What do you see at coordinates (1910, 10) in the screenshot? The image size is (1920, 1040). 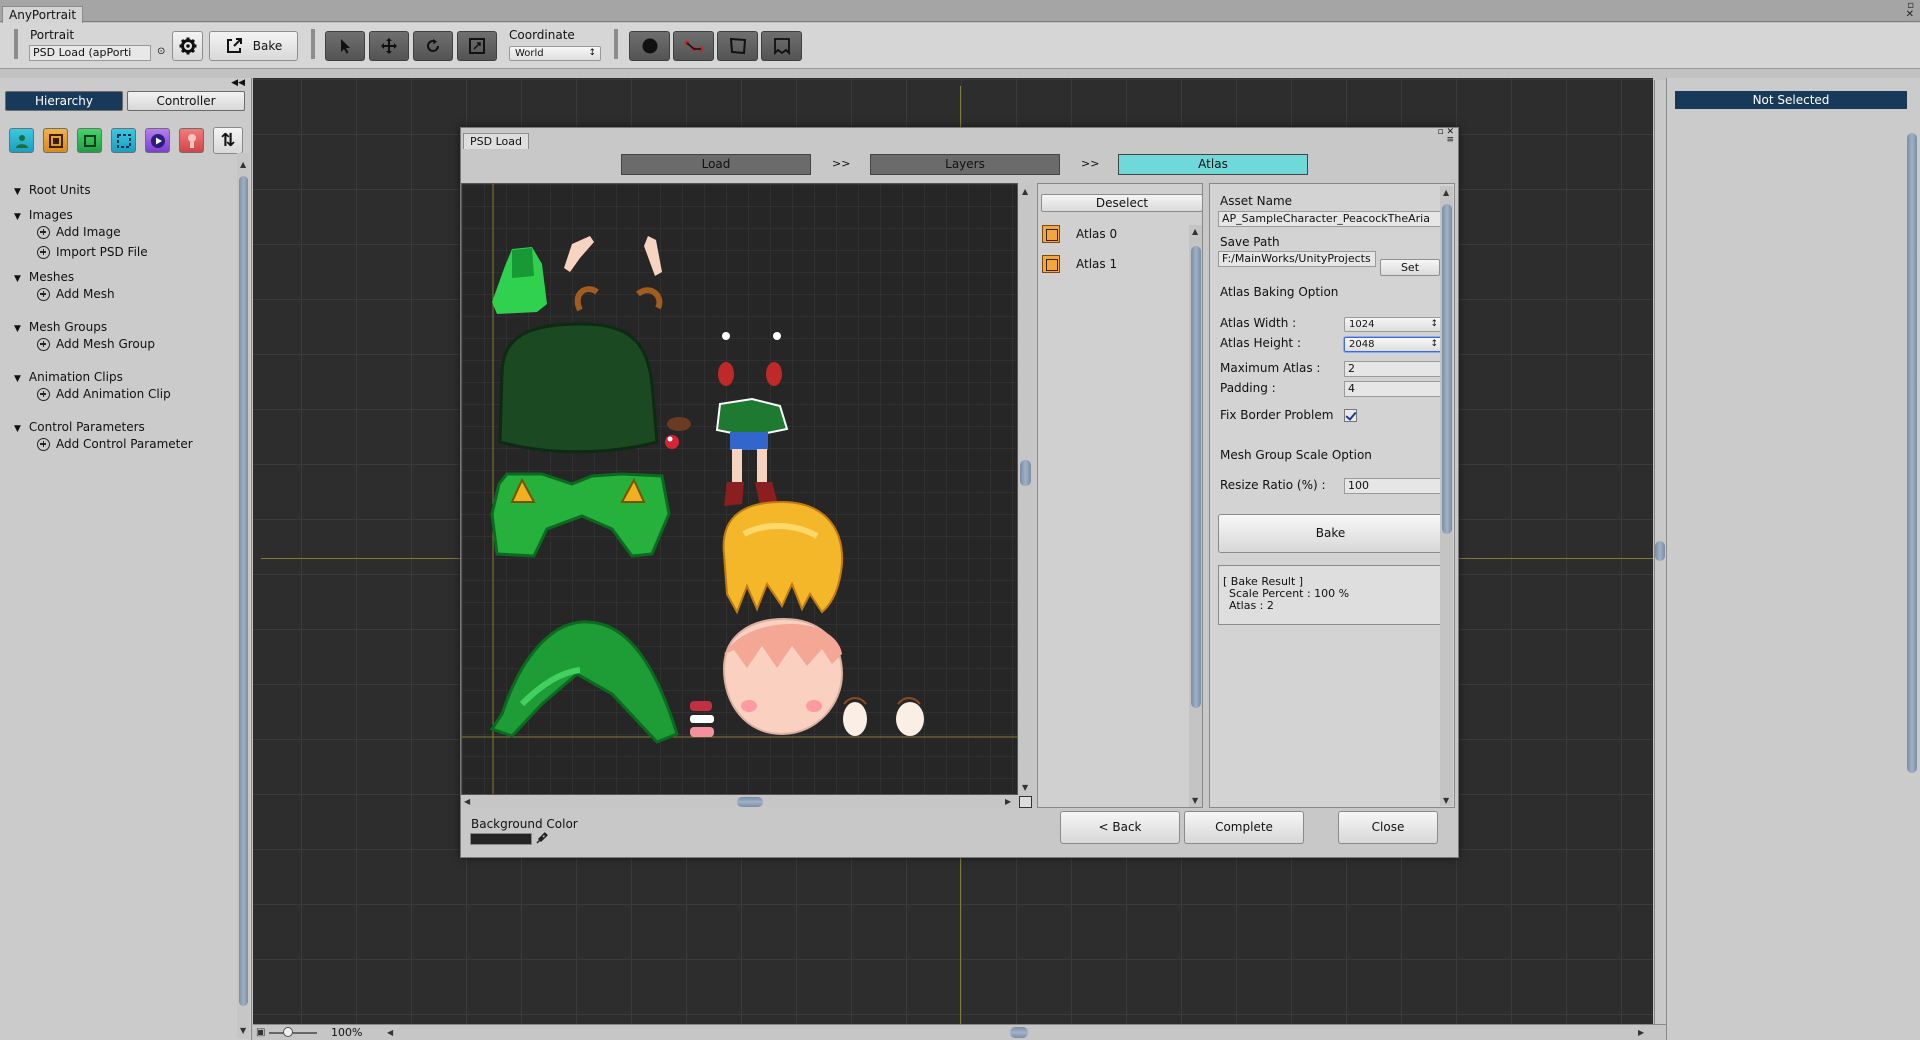 I see `window-controls: ▫ ✕` at bounding box center [1910, 10].